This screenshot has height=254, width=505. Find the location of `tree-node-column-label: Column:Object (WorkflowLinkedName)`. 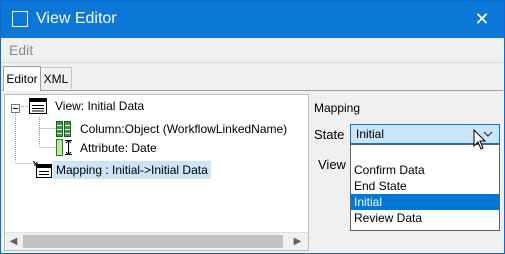

tree-node-column-label: Column:Object (WorkflowLinkedName) is located at coordinates (184, 129).